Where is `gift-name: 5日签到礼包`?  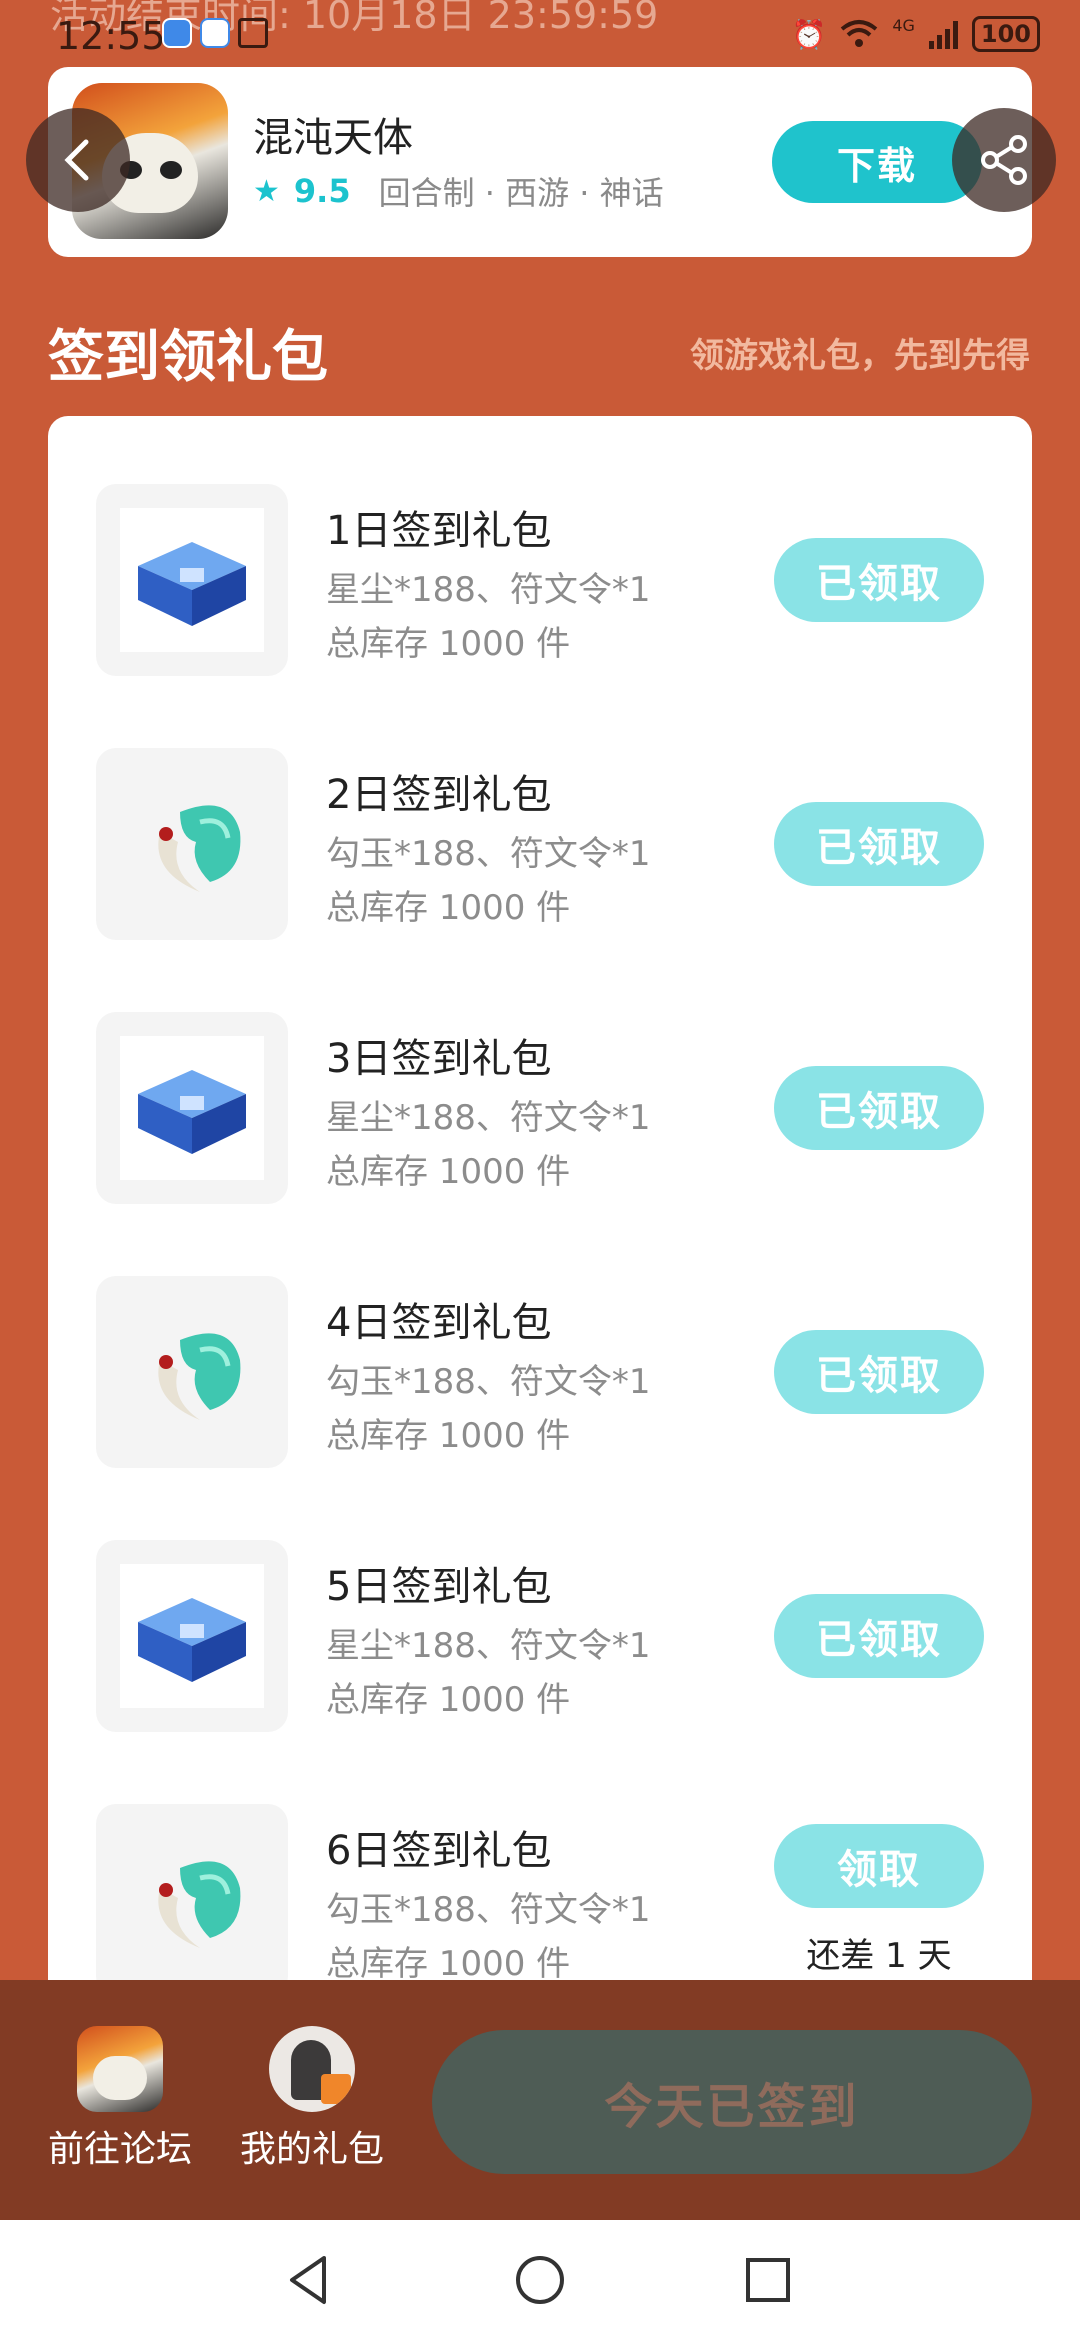 gift-name: 5日签到礼包 is located at coordinates (439, 1587).